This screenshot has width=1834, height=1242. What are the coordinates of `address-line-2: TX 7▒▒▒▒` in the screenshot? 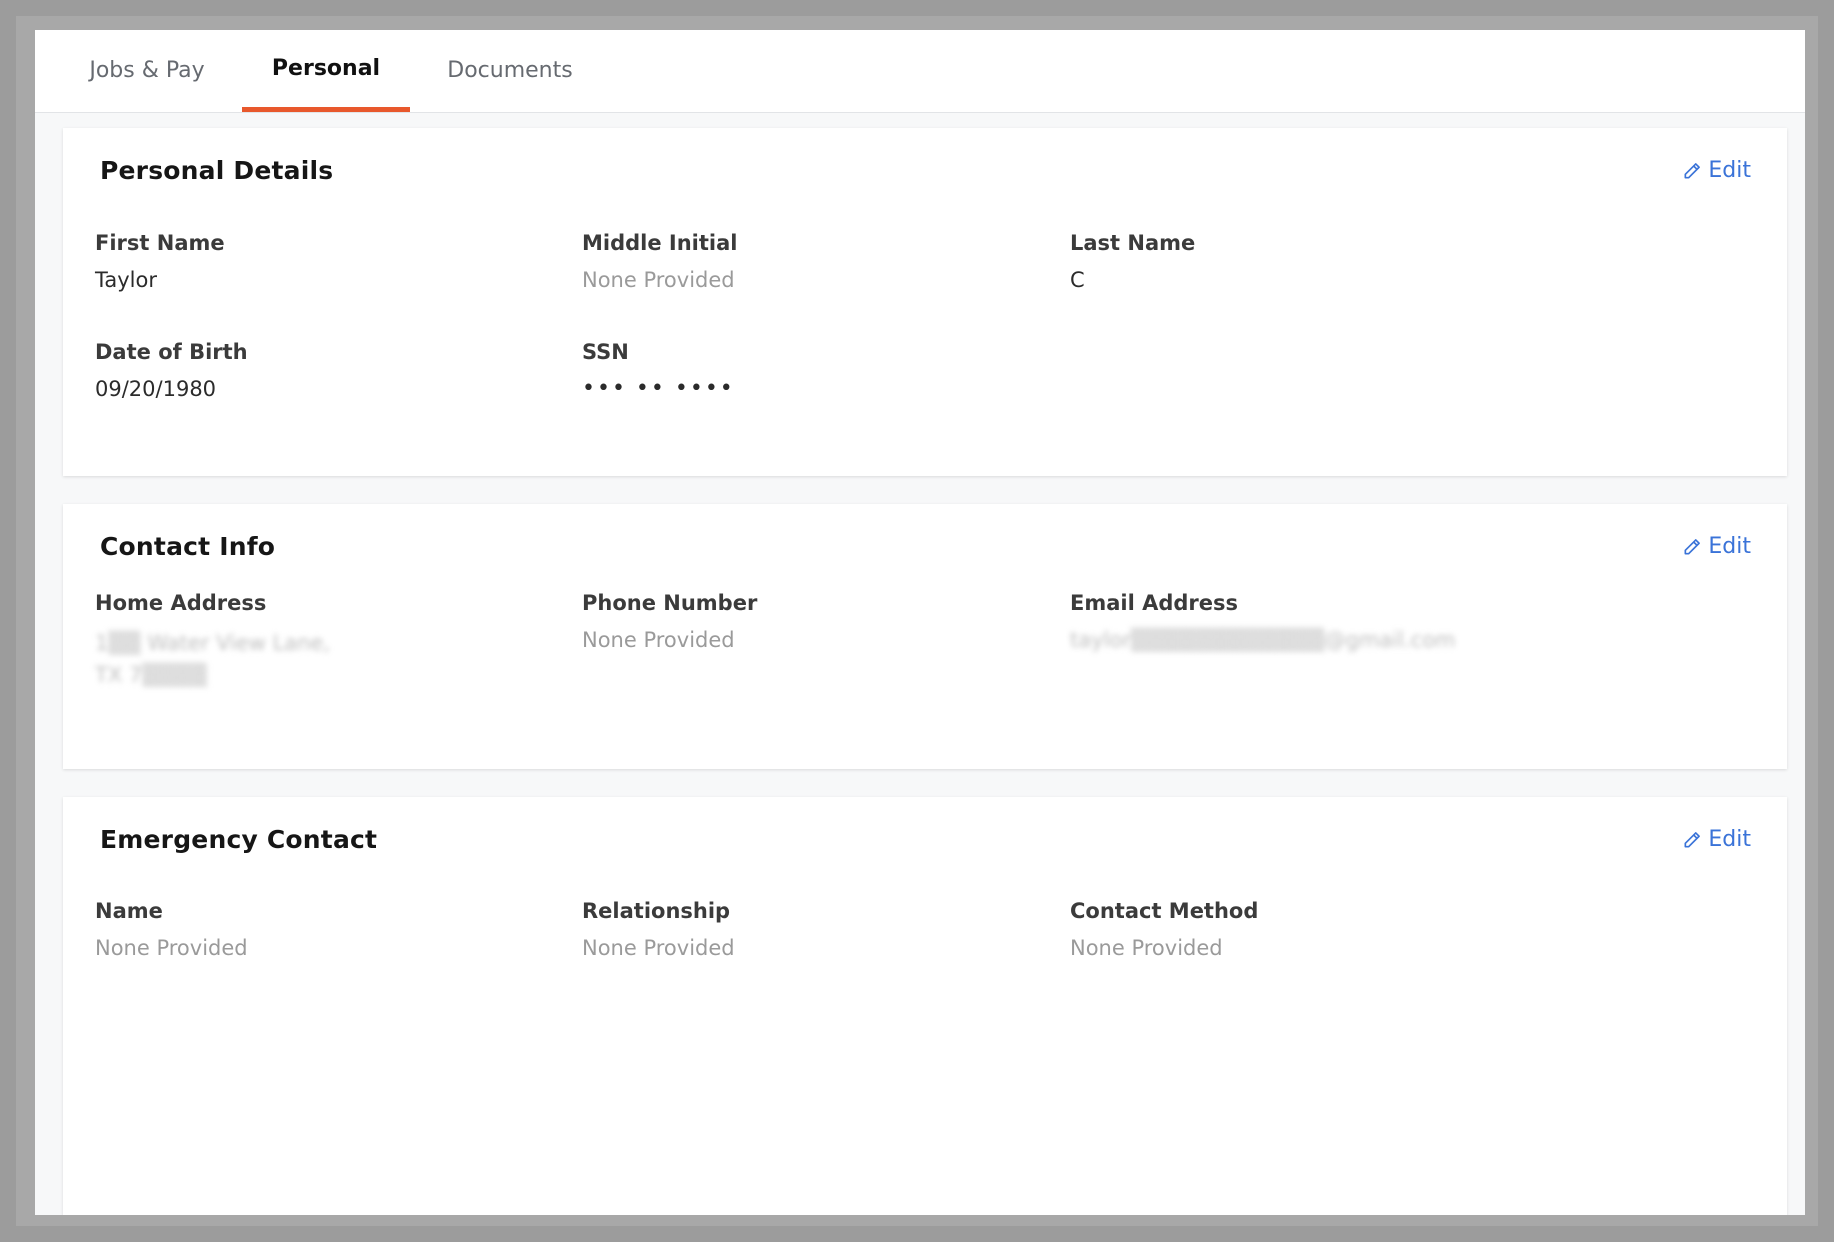 It's located at (151, 675).